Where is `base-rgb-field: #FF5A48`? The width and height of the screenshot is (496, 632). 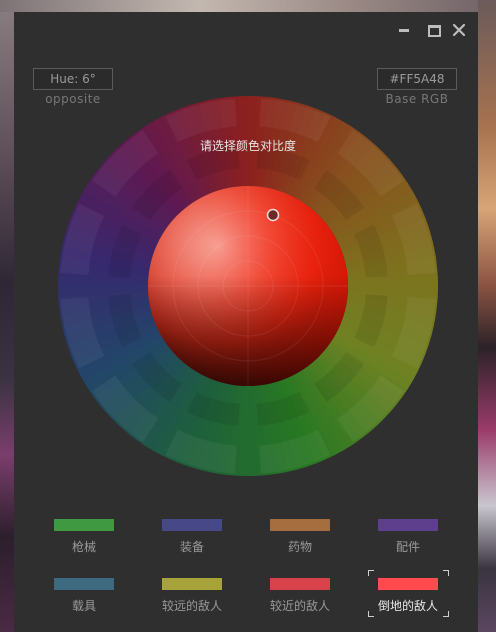
base-rgb-field: #FF5A48 is located at coordinates (417, 79).